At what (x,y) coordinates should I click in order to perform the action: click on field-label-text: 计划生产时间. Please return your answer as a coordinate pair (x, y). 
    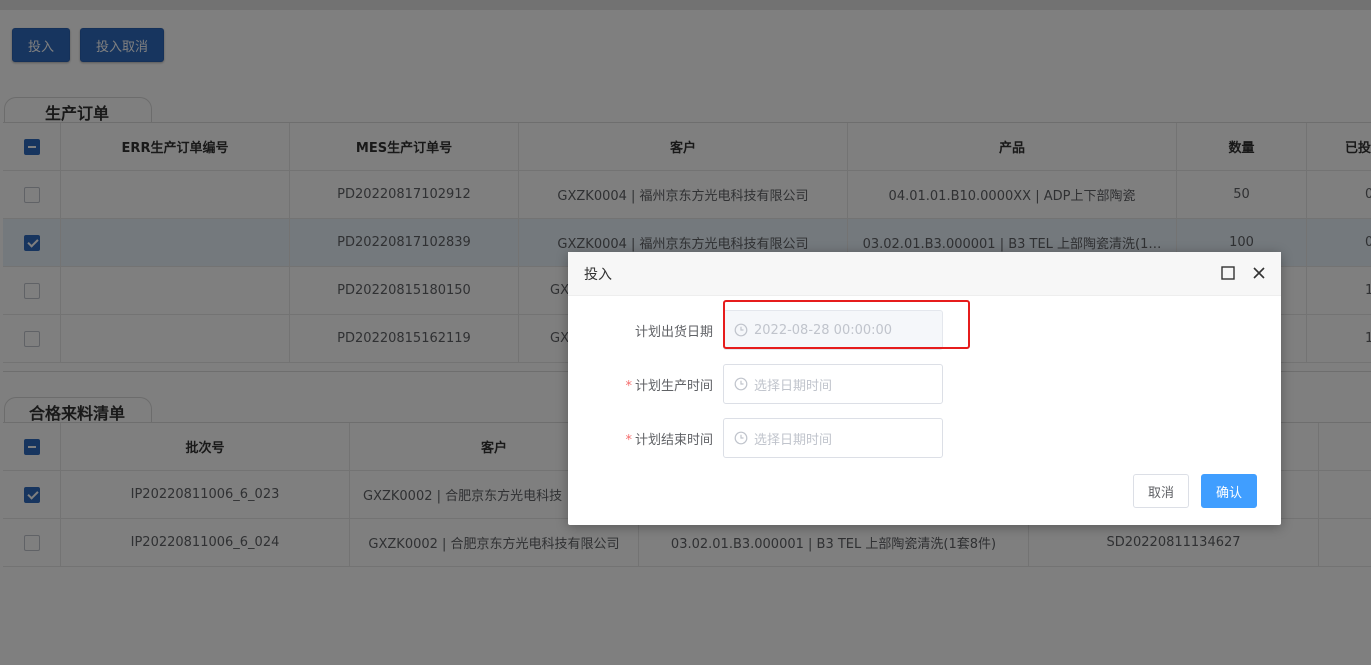
    Looking at the image, I should click on (673, 386).